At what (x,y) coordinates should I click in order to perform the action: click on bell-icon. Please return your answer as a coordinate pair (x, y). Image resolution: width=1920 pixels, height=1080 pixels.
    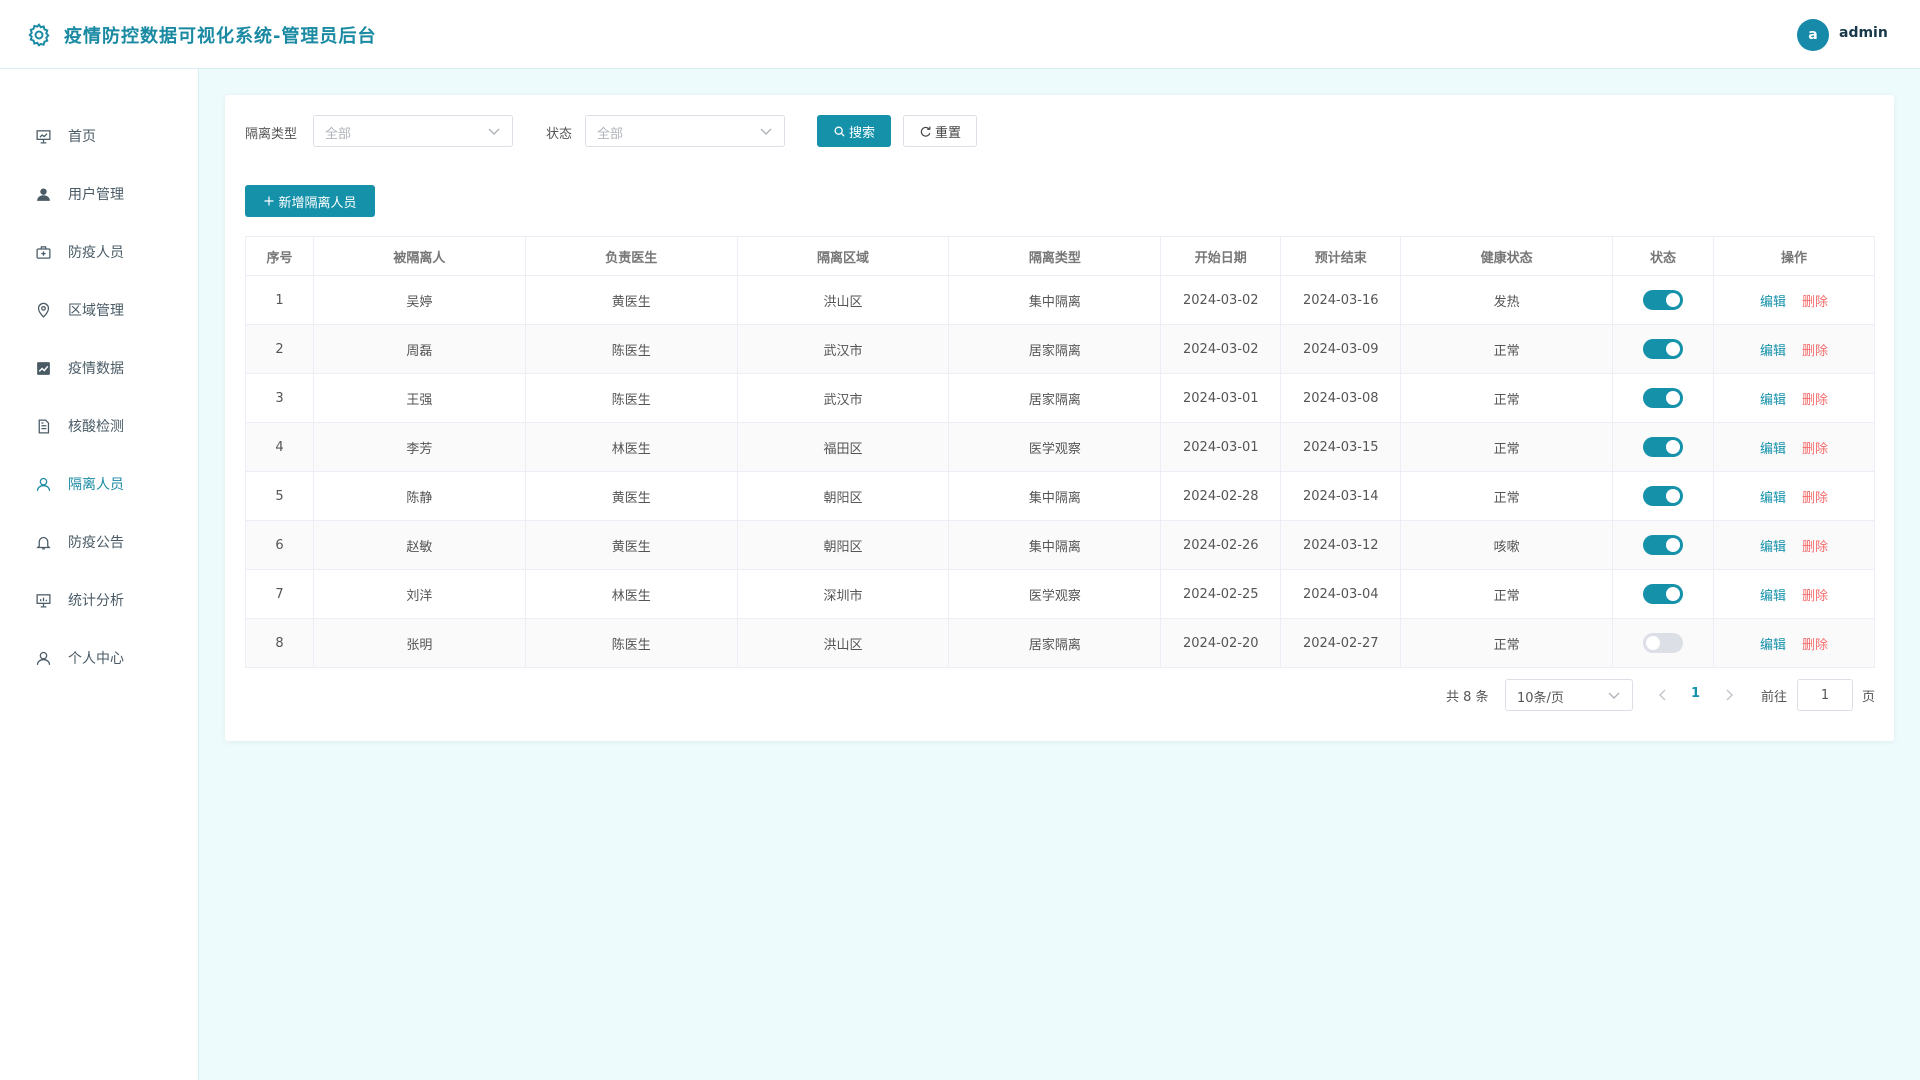
    Looking at the image, I should click on (43, 542).